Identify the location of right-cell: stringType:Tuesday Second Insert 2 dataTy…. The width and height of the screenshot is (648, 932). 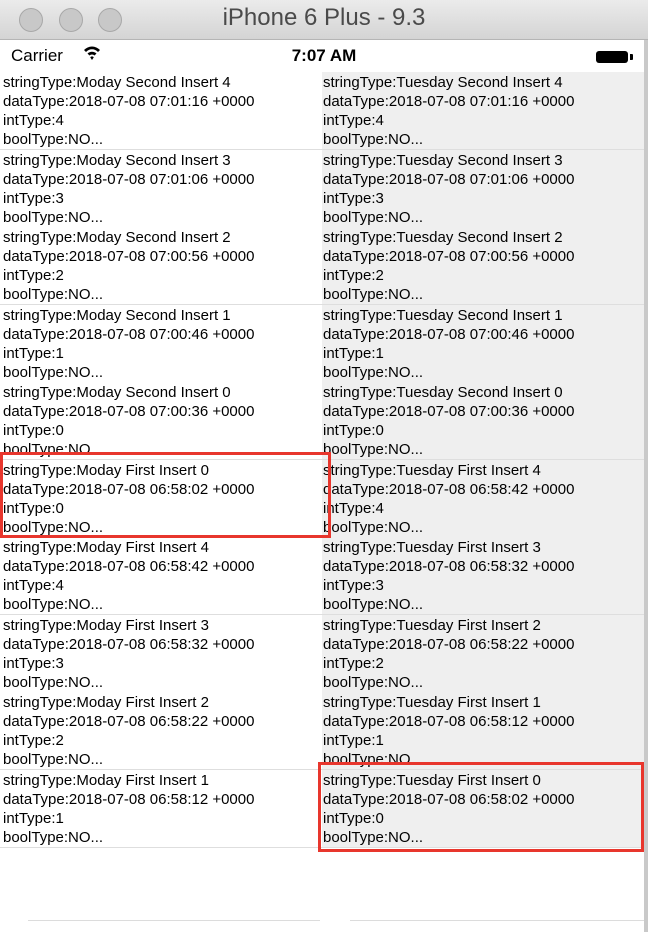
(483, 266).